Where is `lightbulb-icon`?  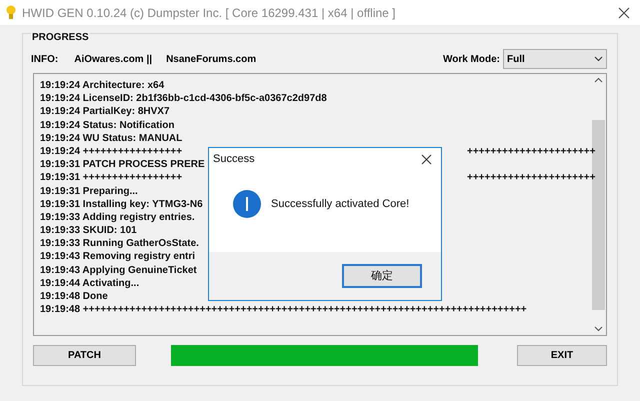 lightbulb-icon is located at coordinates (11, 12).